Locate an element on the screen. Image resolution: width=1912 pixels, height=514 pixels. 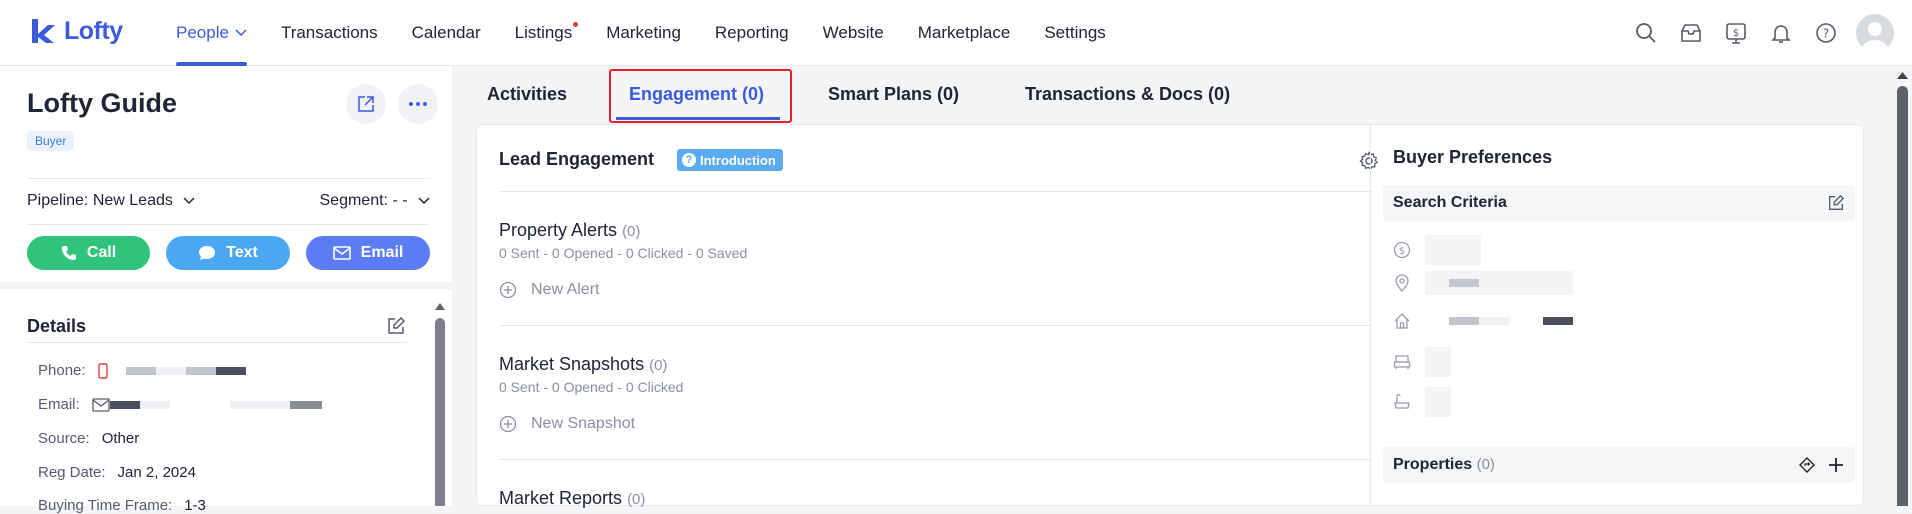
details-title: Details is located at coordinates (57, 326).